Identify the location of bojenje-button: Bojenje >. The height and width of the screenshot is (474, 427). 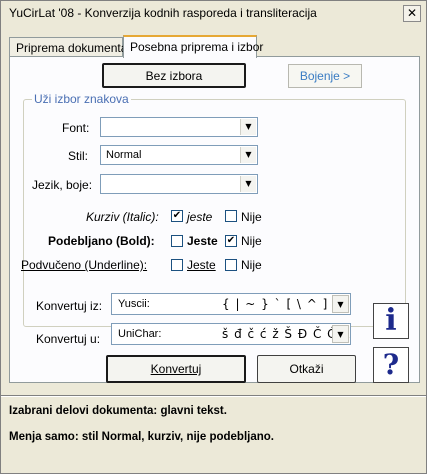
(325, 76).